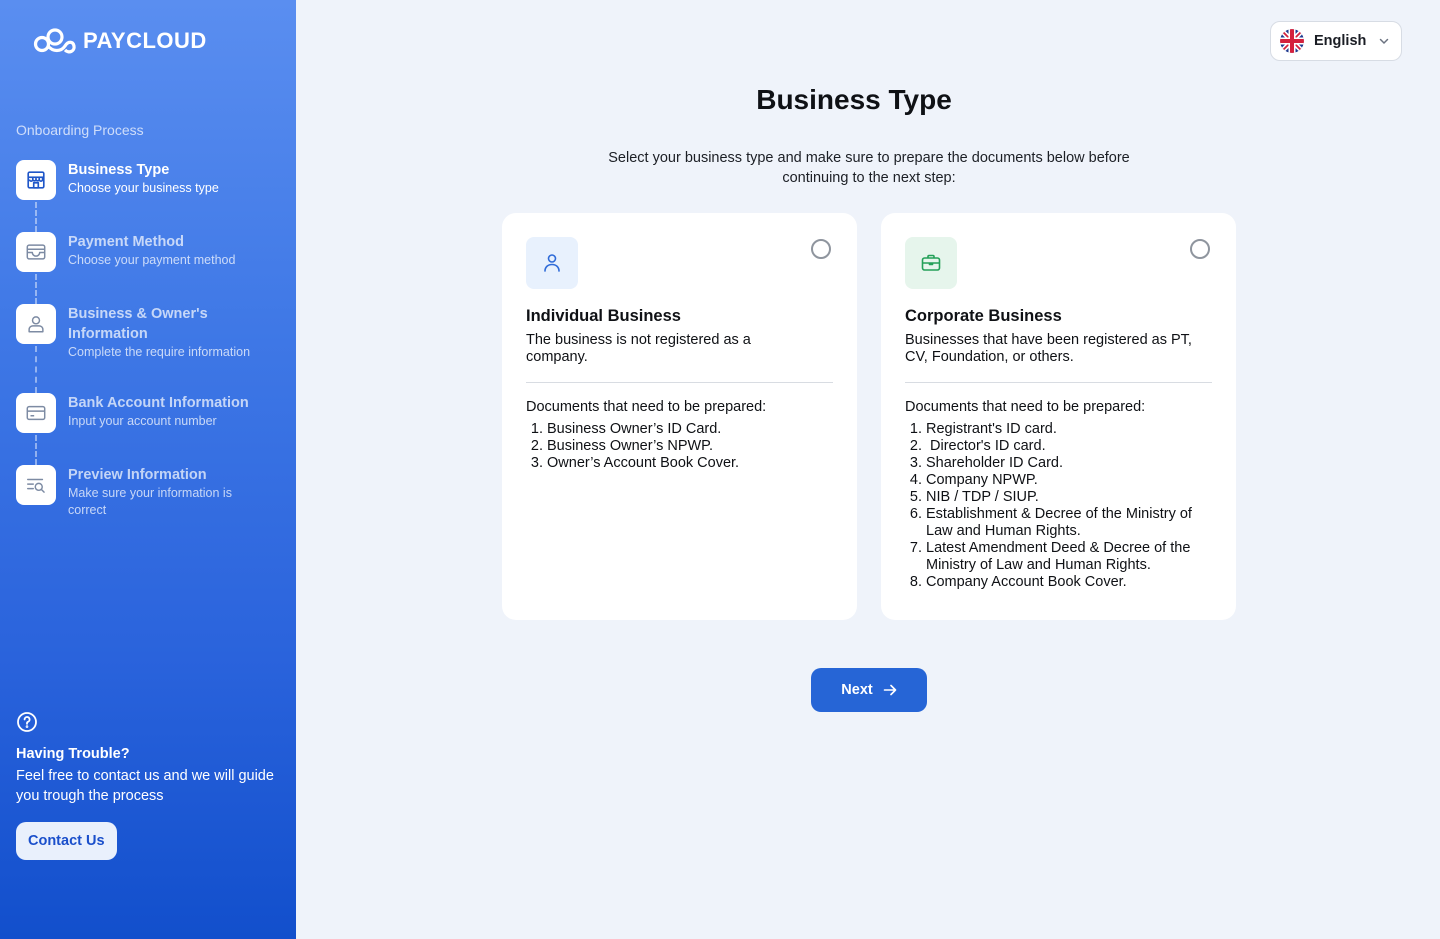 This screenshot has width=1440, height=939. What do you see at coordinates (27, 722) in the screenshot?
I see `question-circle-icon` at bounding box center [27, 722].